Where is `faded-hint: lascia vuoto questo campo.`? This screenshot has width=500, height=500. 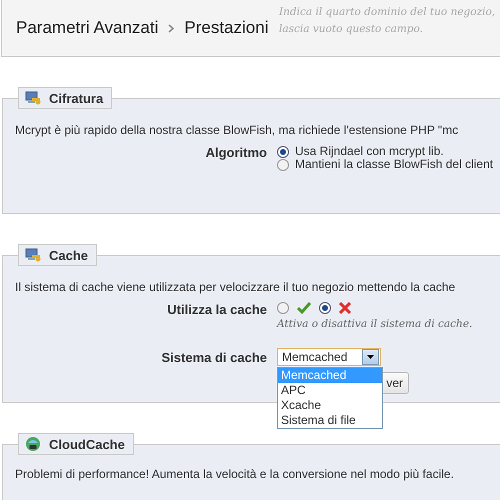
faded-hint: lascia vuoto questo campo. is located at coordinates (351, 29).